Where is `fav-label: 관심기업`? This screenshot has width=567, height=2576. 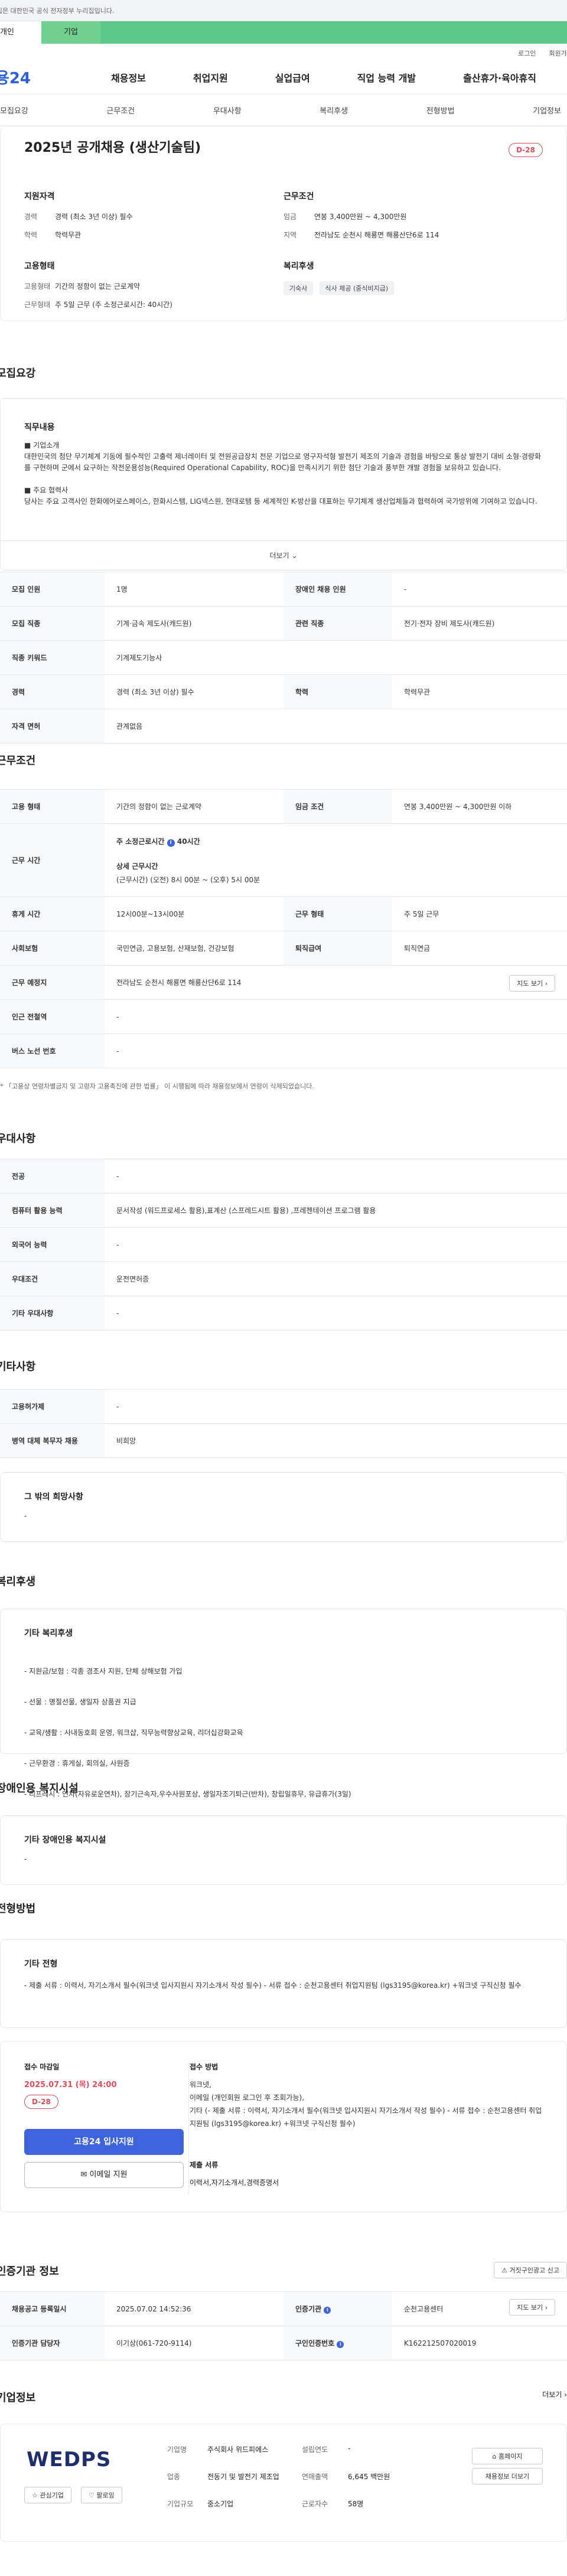
fav-label: 관심기업 is located at coordinates (52, 2495).